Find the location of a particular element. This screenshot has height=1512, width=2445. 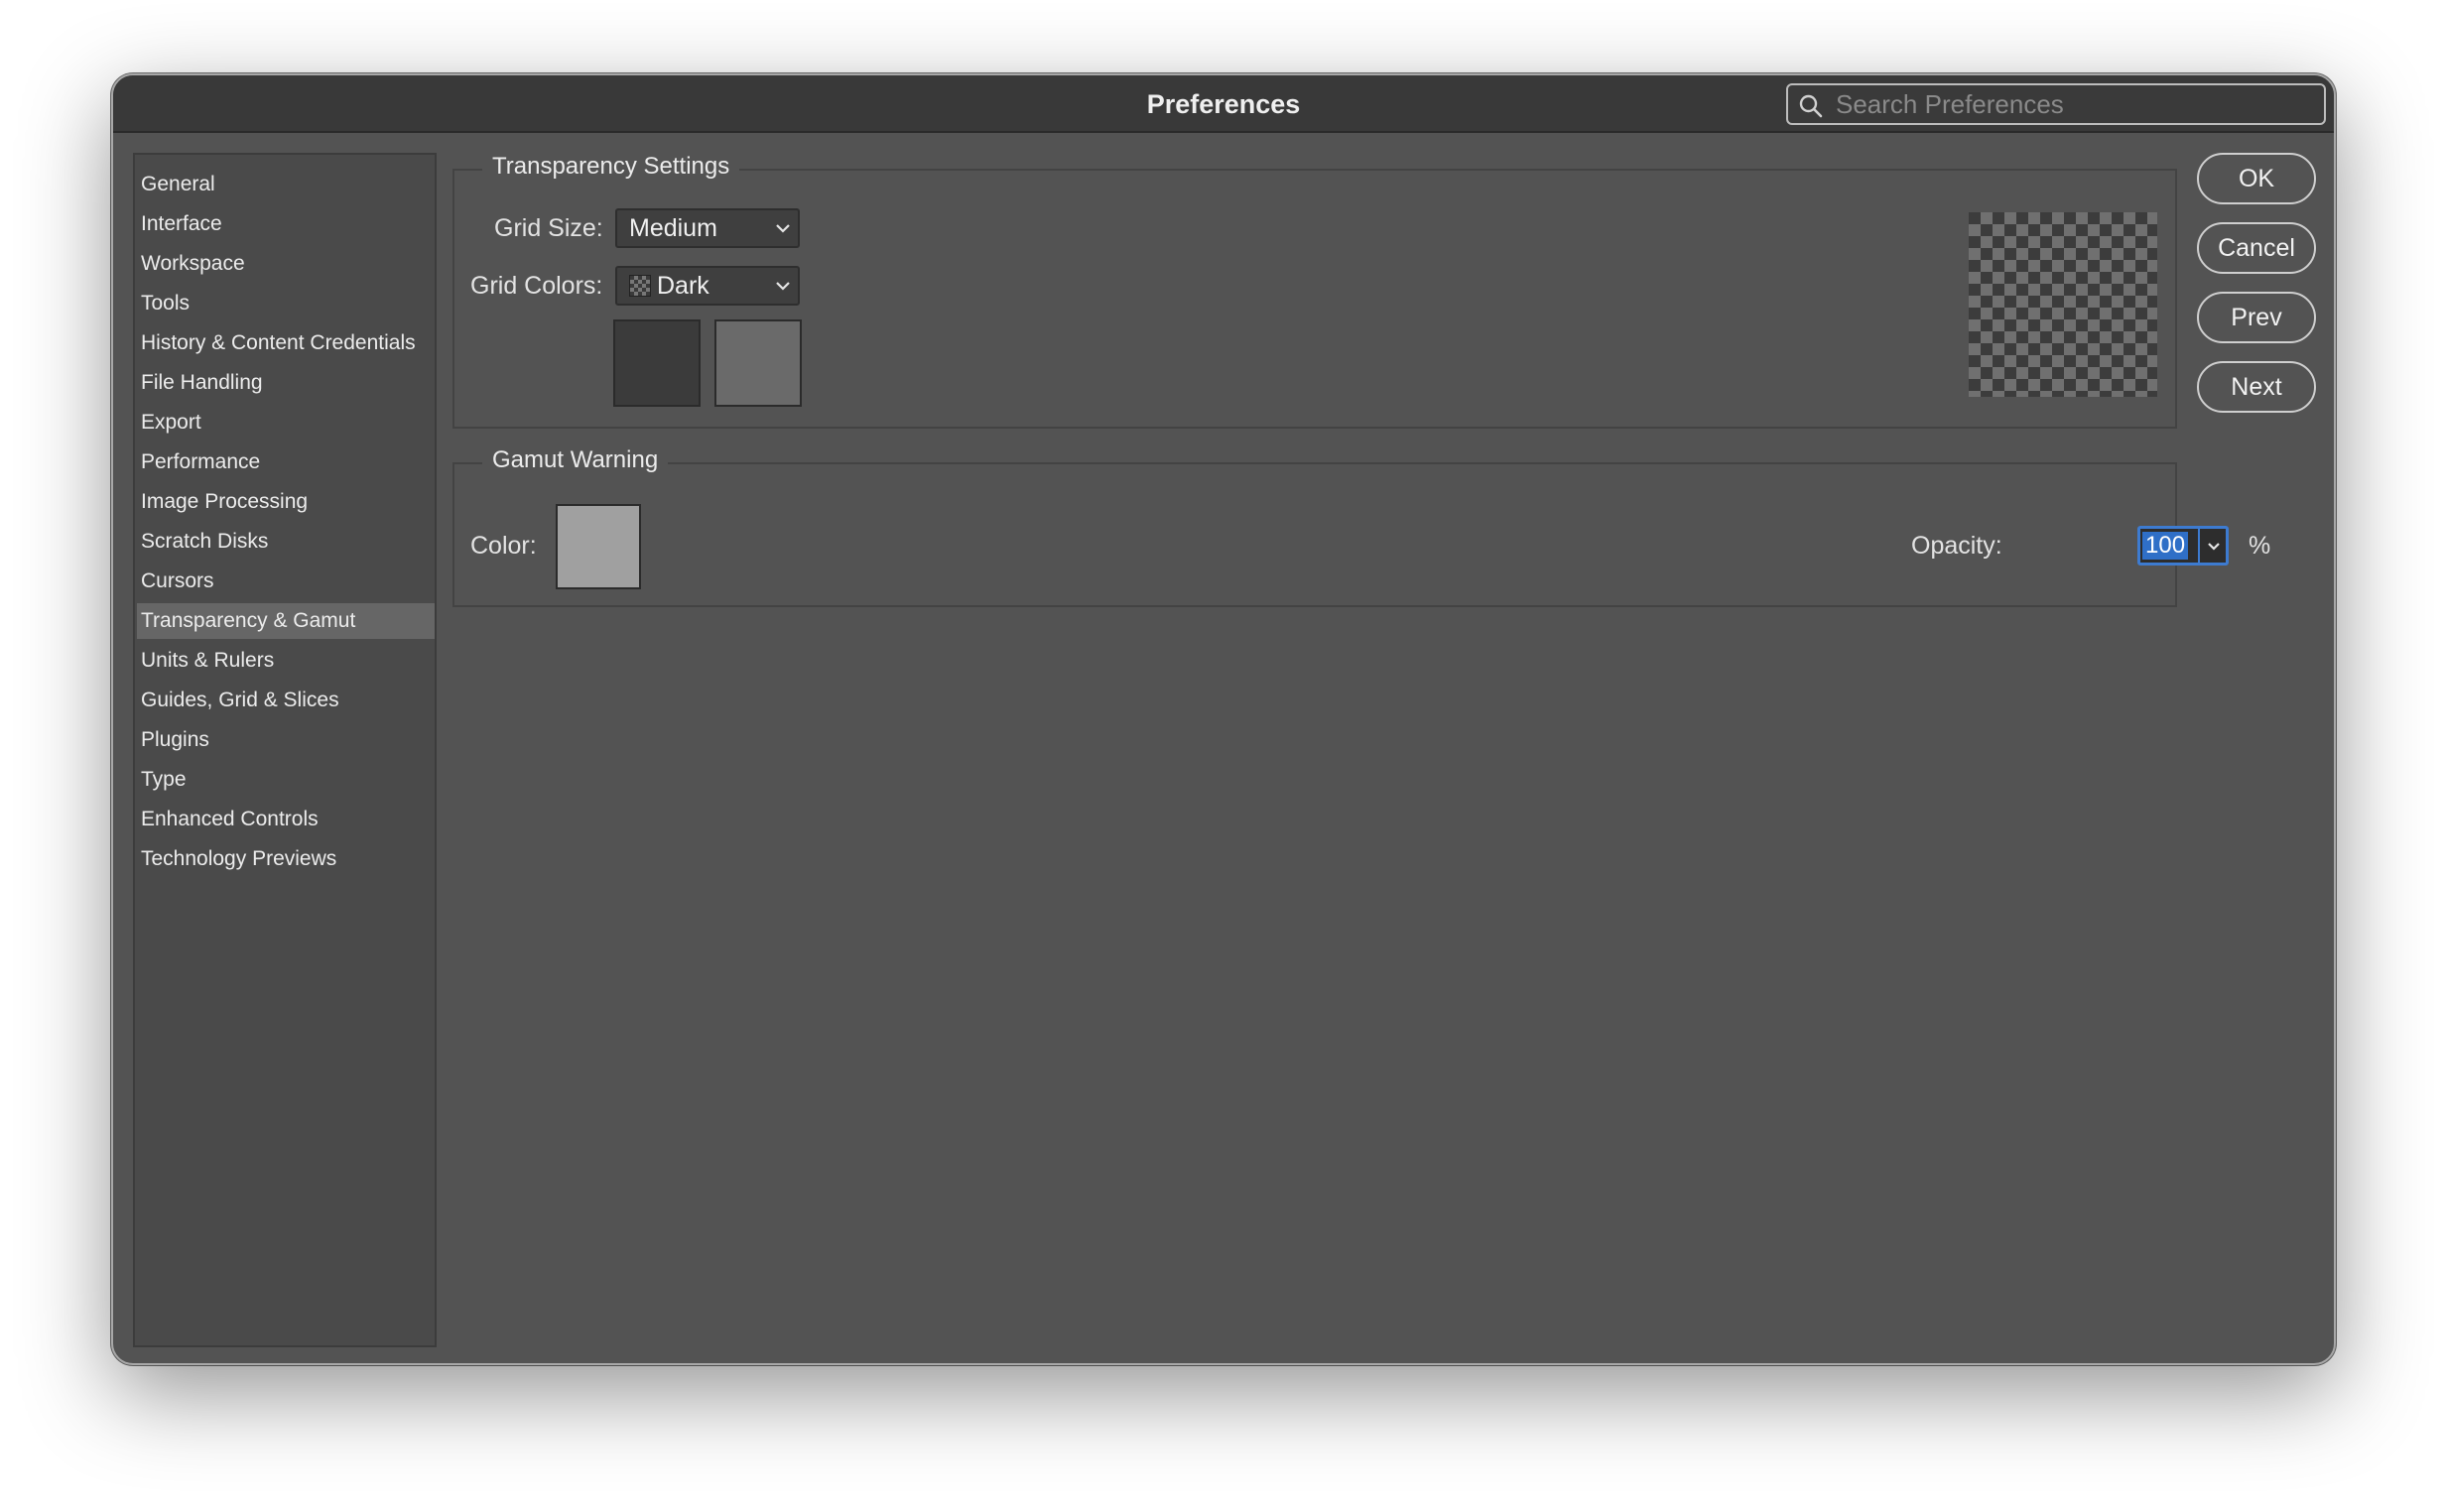

transparency-preview is located at coordinates (2063, 304).